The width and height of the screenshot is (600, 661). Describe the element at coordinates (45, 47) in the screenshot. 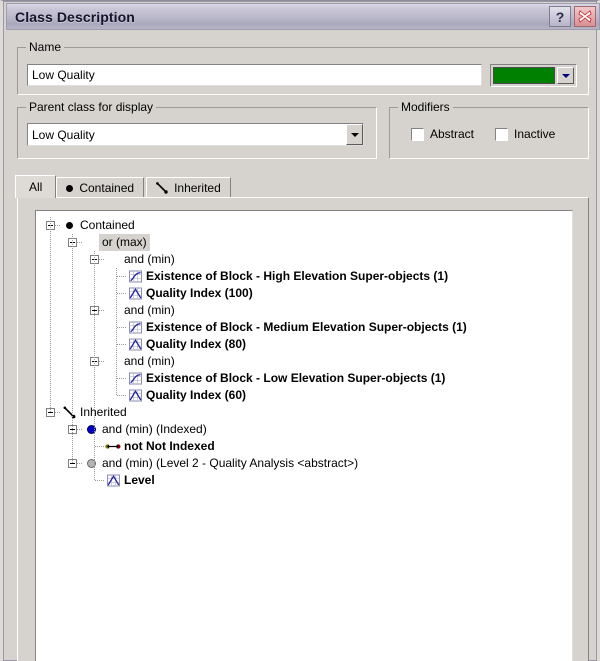

I see `name-group-legend: Name` at that location.